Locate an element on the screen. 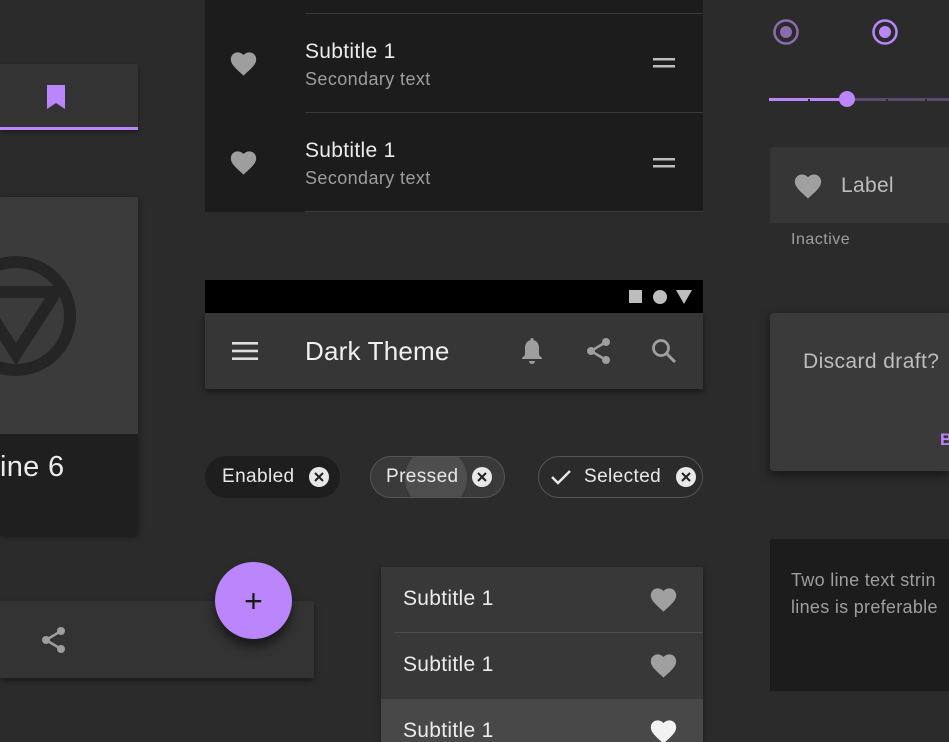 The image size is (949, 742). tab-bookmark is located at coordinates (69, 95).